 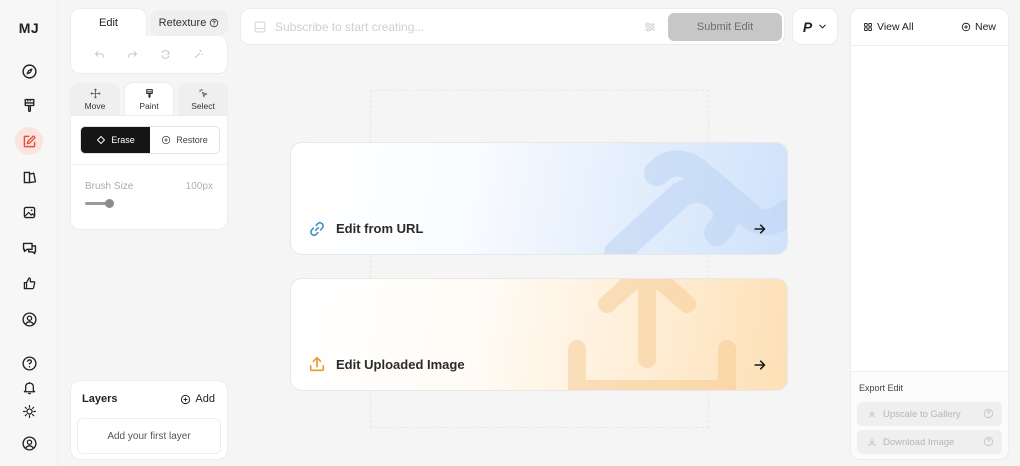 I want to click on upscale-label: Upscale to Gallery, so click(x=922, y=414).